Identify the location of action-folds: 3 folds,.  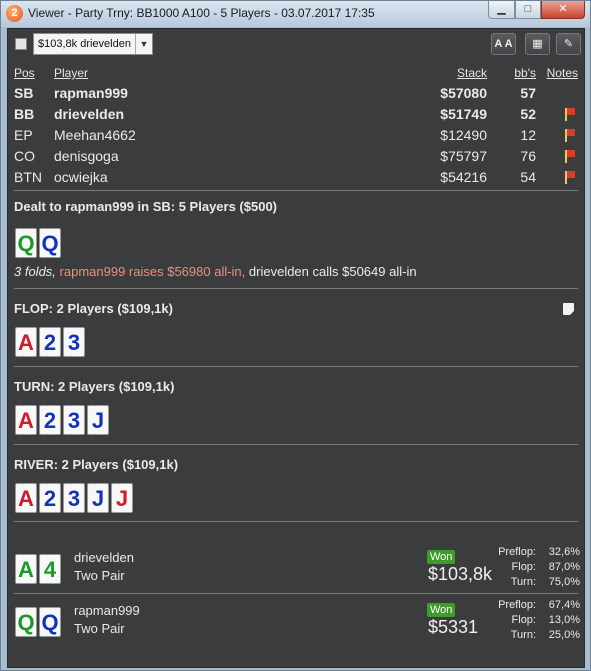
(35, 271).